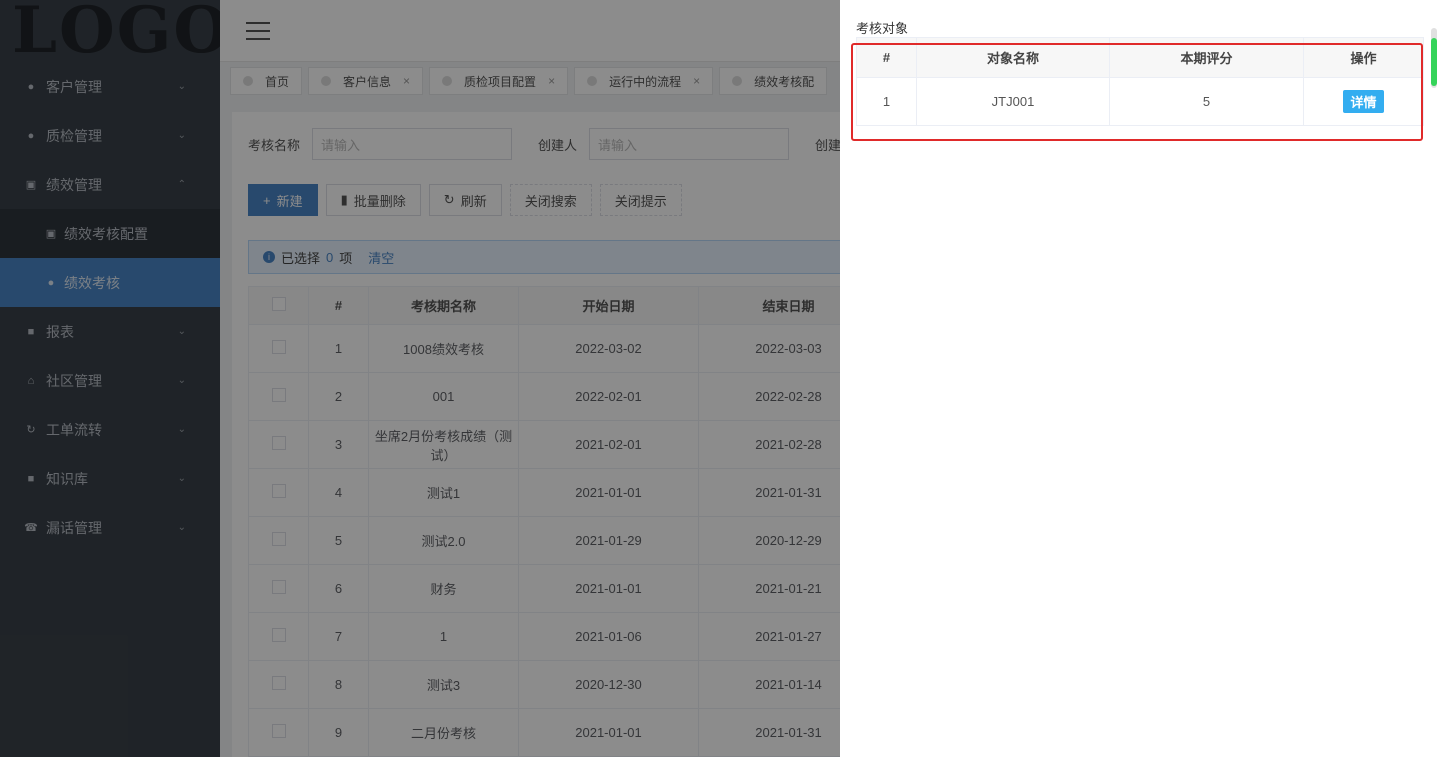 This screenshot has height=757, width=1440. Describe the element at coordinates (1013, 101) in the screenshot. I see `object-name: JTJ001` at that location.